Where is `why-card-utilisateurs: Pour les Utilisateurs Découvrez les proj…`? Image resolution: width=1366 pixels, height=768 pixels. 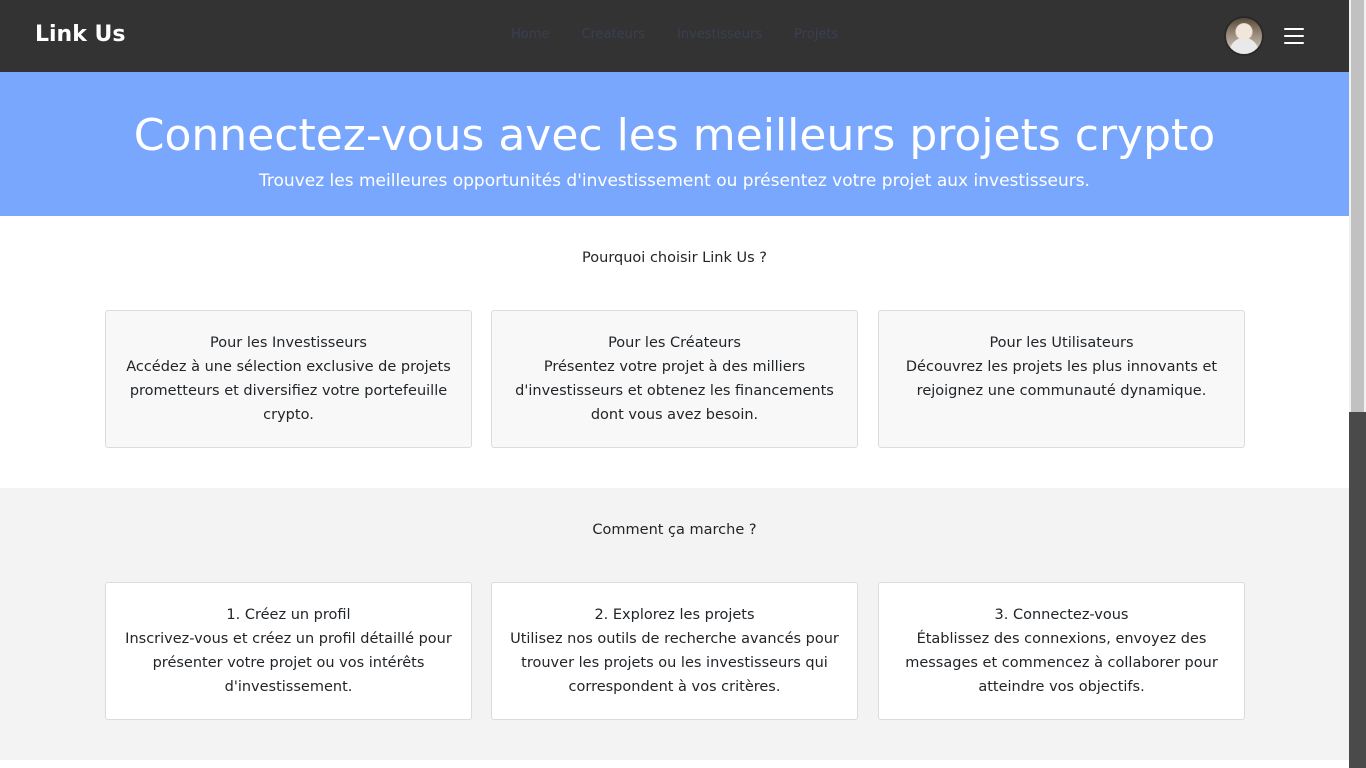 why-card-utilisateurs: Pour les Utilisateurs Découvrez les proj… is located at coordinates (1061, 379).